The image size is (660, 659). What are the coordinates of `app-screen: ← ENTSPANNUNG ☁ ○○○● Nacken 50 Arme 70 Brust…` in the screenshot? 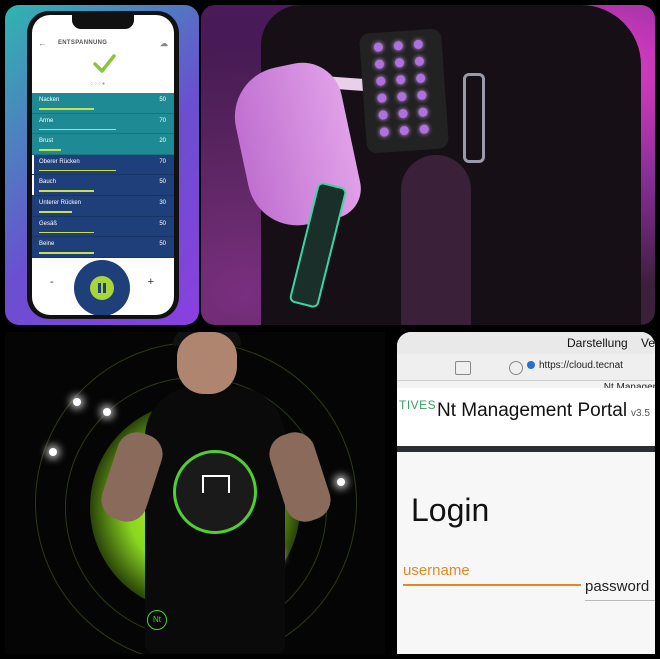 It's located at (103, 165).